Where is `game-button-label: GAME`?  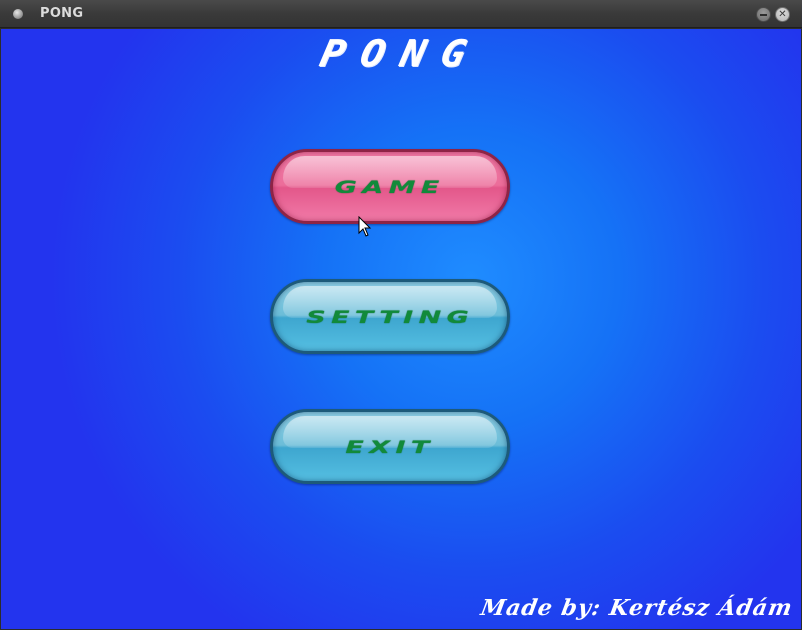 game-button-label: GAME is located at coordinates (390, 186).